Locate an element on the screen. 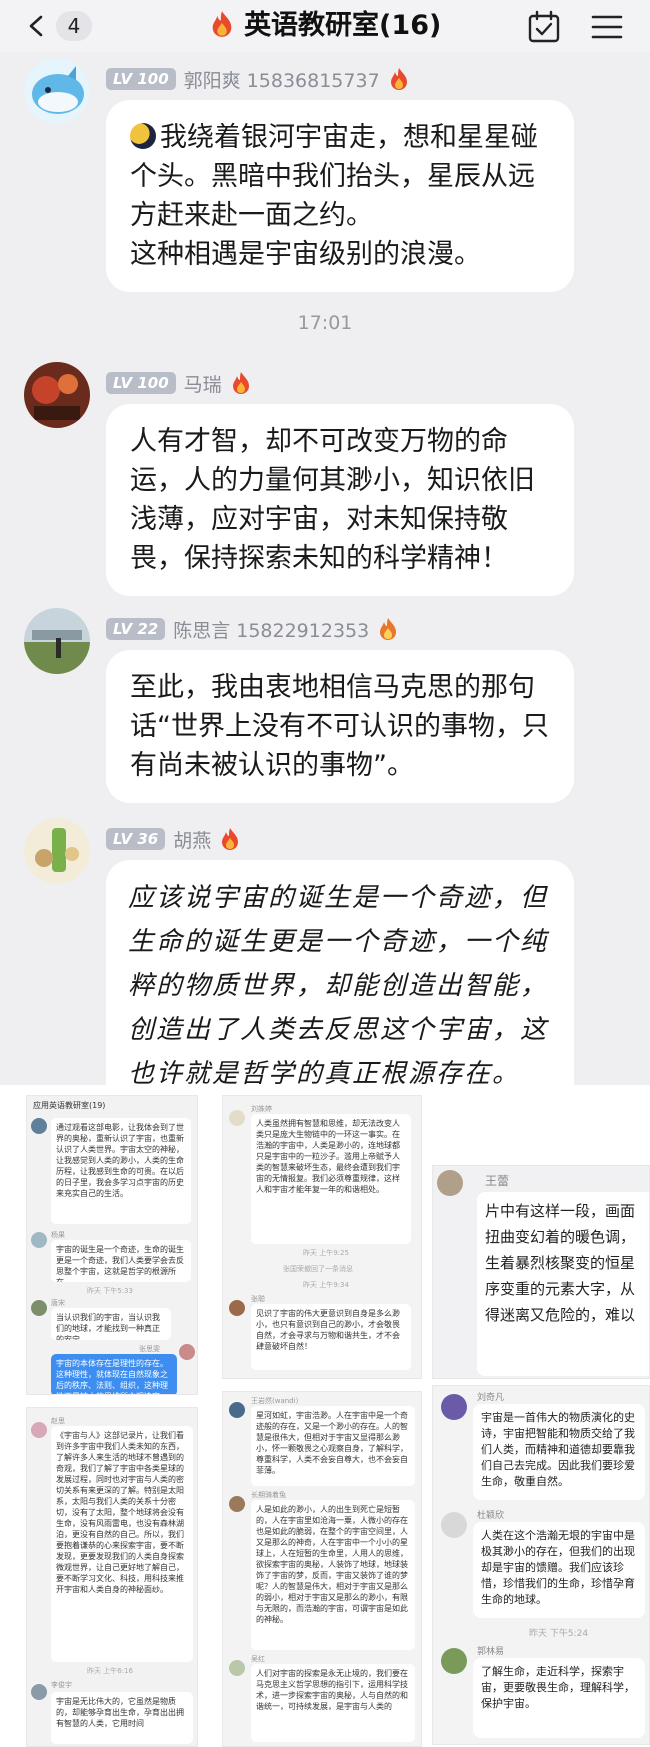 Image resolution: width=650 pixels, height=1747 pixels. sender-name: 胡燕 is located at coordinates (192, 839).